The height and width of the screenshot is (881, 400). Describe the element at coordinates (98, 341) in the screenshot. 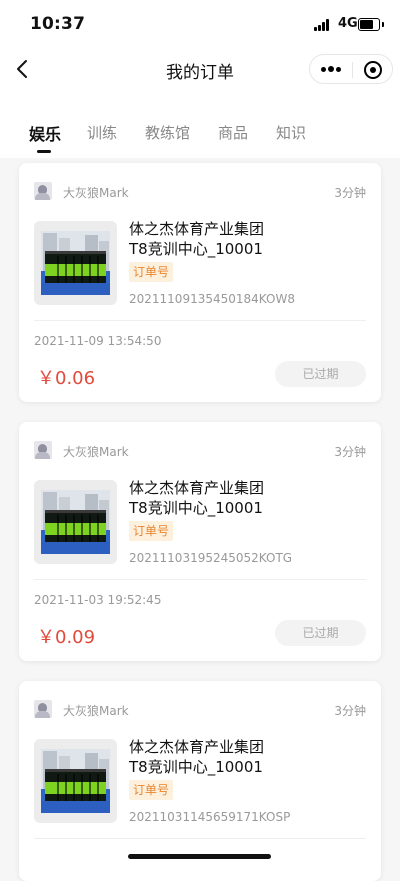

I see `order-date: 2021-11-09 13:54:50` at that location.